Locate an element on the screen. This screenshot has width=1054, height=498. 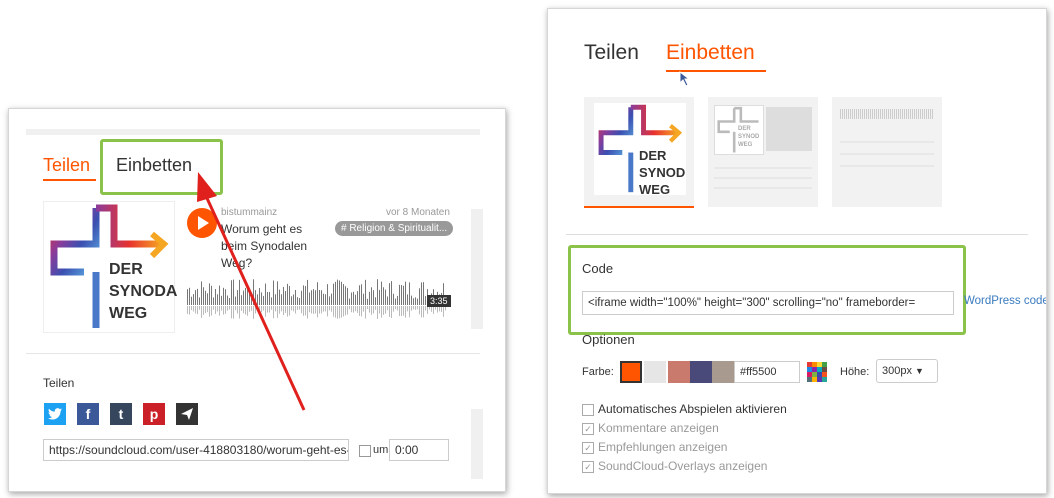
color-swatch-indigo is located at coordinates (701, 372).